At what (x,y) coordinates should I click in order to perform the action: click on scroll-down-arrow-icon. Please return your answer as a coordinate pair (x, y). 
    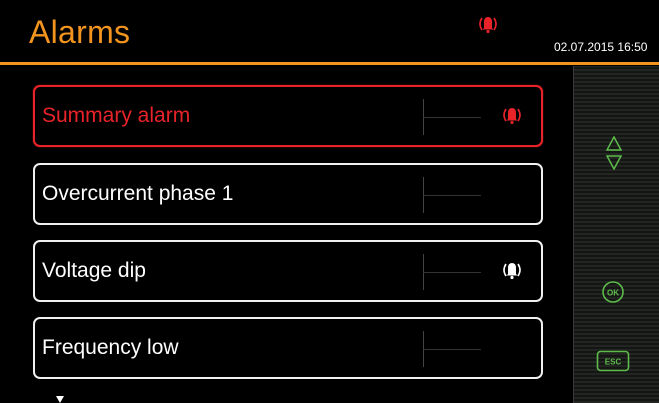
    Looking at the image, I should click on (60, 399).